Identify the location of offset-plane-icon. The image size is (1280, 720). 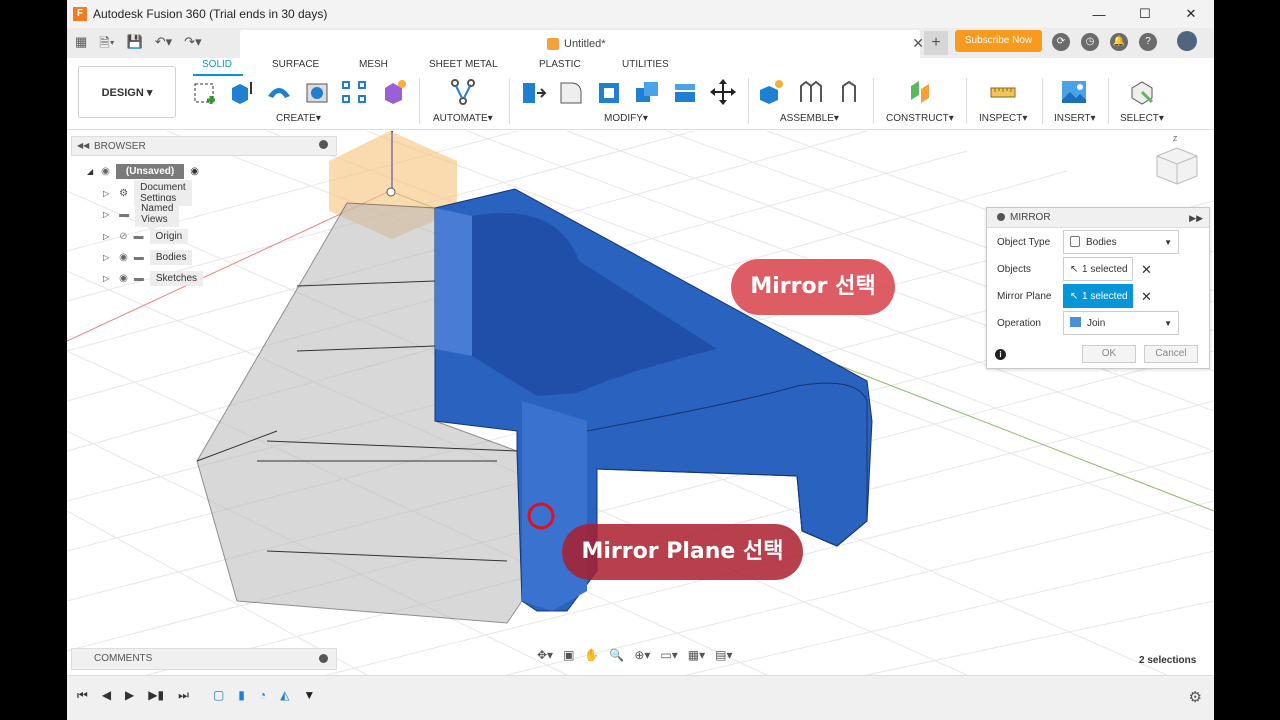
(921, 92).